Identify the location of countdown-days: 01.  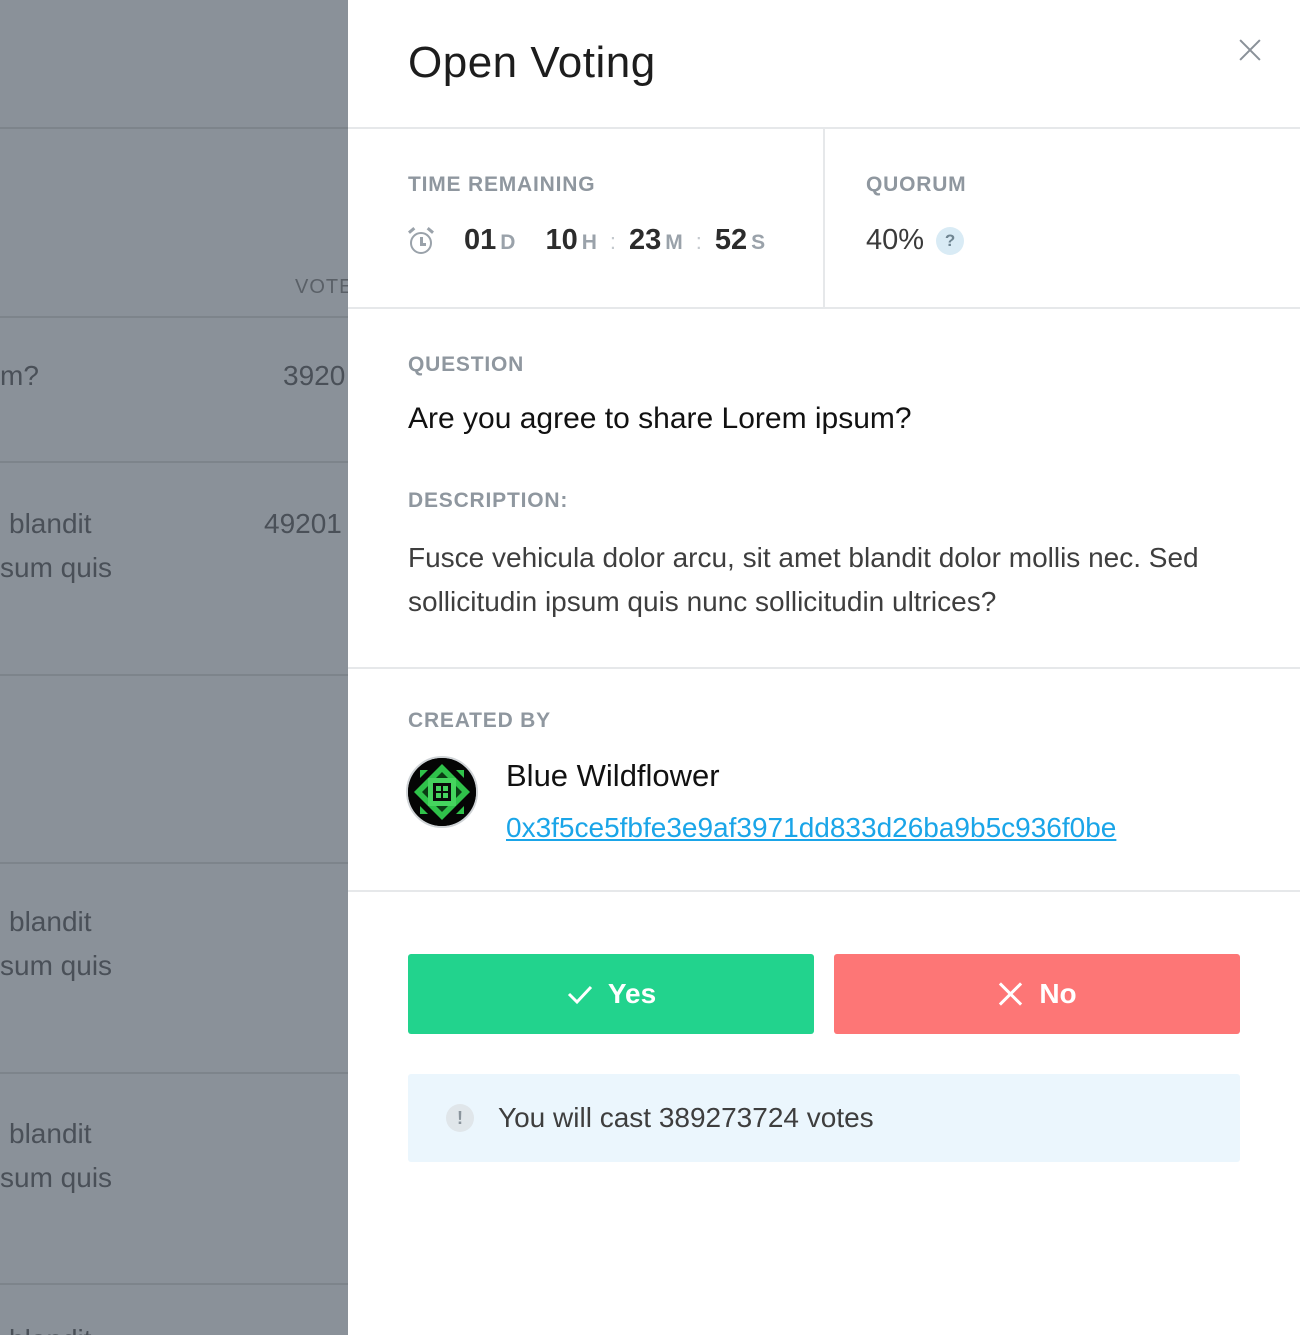
(480, 240).